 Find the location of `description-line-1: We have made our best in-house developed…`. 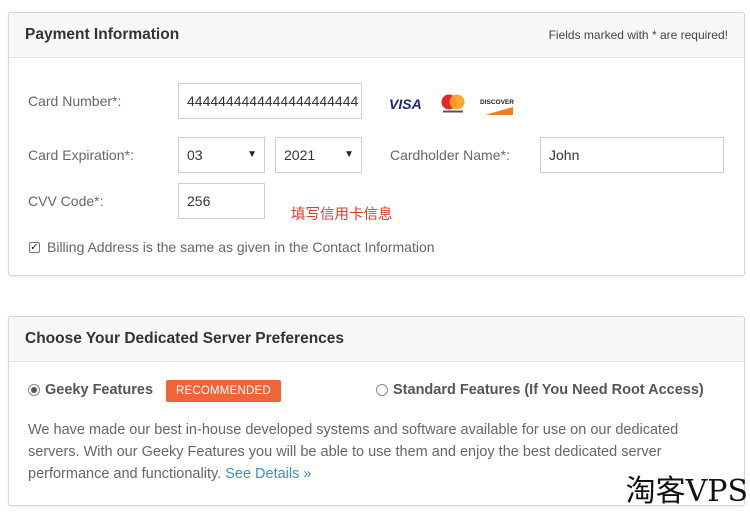

description-line-1: We have made our best in-house developed… is located at coordinates (353, 430).